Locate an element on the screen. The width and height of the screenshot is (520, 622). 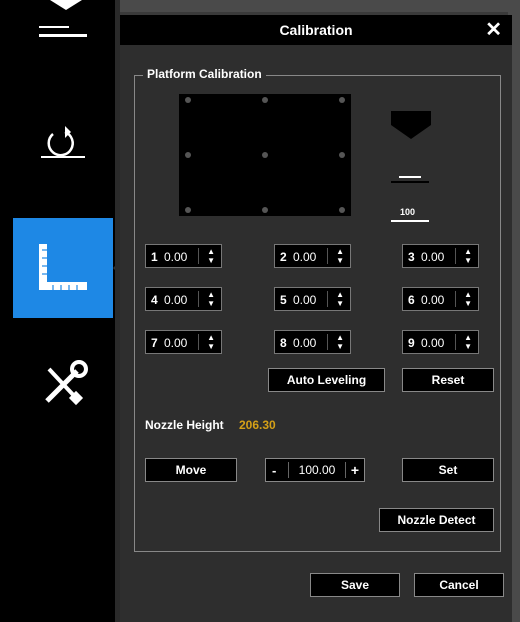
point-3-spinbox: 3 0.00 ▲ ▼ is located at coordinates (440, 256).